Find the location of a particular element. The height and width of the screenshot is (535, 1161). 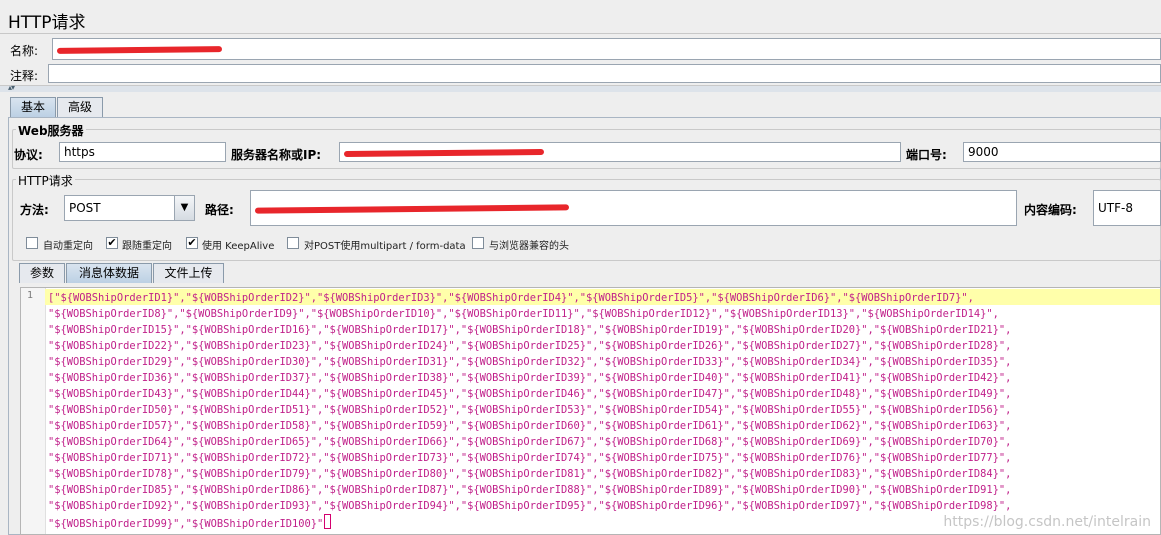

browser-headers-label: 与浏览器兼容的头 is located at coordinates (529, 246).